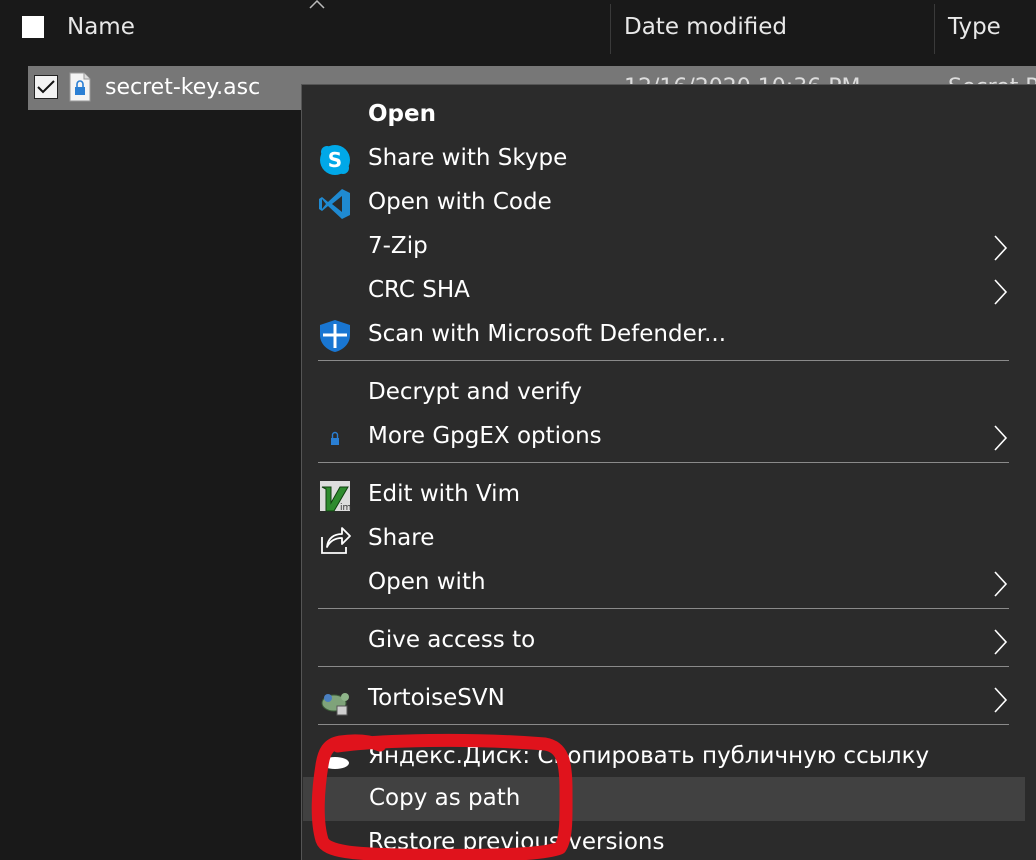  I want to click on menu-item-restore-previous-versions: Restore previous versions, so click(669, 840).